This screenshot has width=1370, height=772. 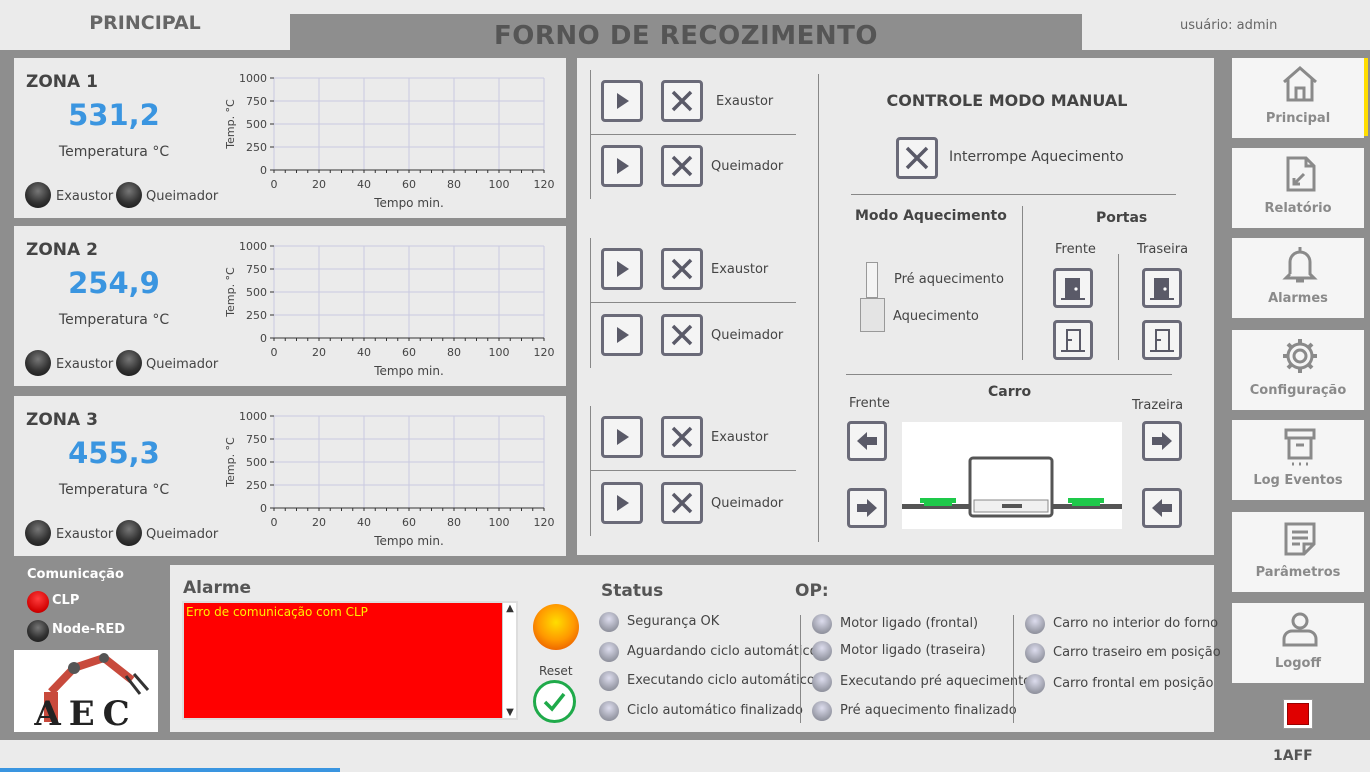 I want to click on queimador-led, so click(x=129, y=533).